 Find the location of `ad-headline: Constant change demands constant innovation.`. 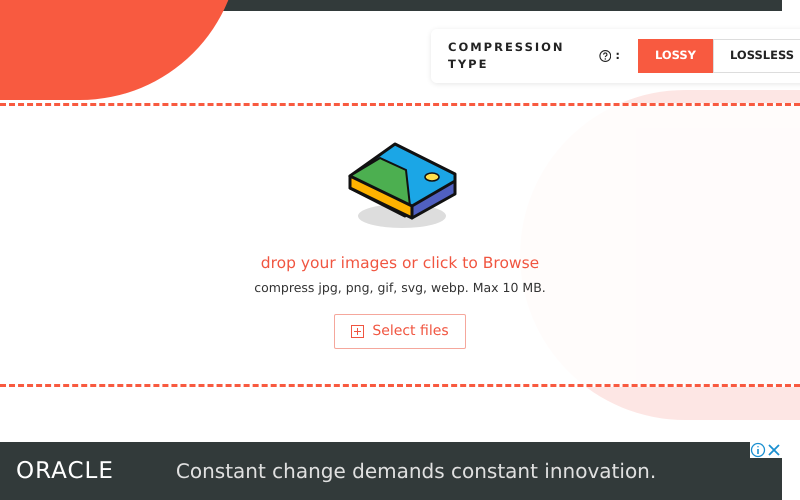

ad-headline: Constant change demands constant innovation. is located at coordinates (416, 471).